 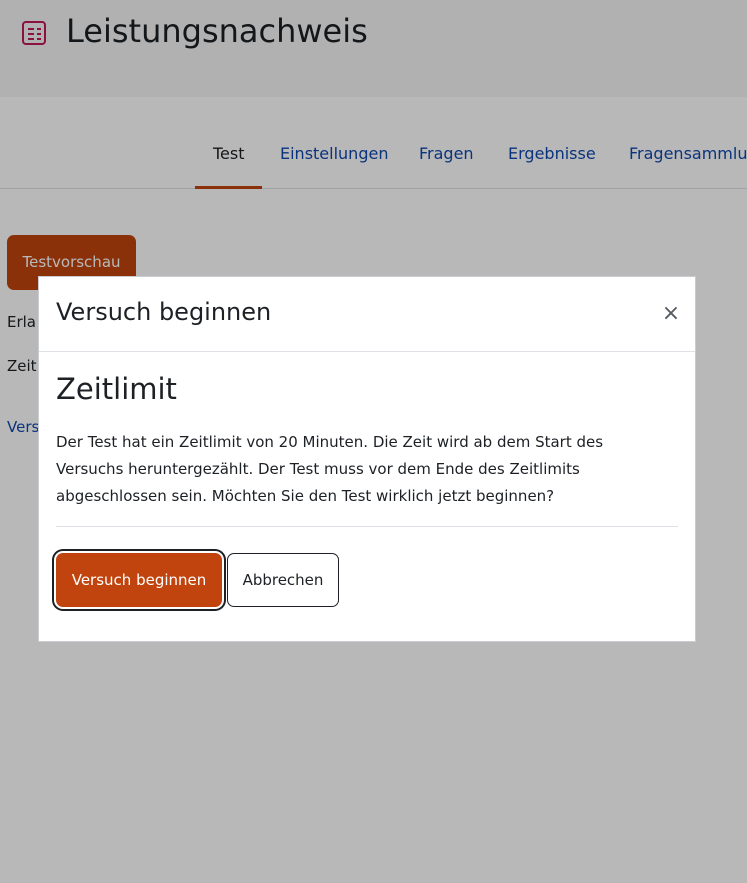 What do you see at coordinates (367, 526) in the screenshot?
I see `modal-divider` at bounding box center [367, 526].